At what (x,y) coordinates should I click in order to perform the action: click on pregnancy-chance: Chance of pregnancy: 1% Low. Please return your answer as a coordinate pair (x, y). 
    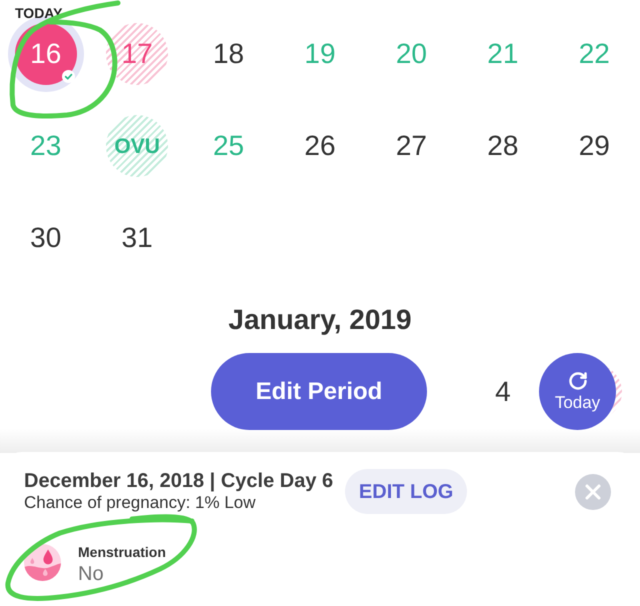
    Looking at the image, I should click on (140, 503).